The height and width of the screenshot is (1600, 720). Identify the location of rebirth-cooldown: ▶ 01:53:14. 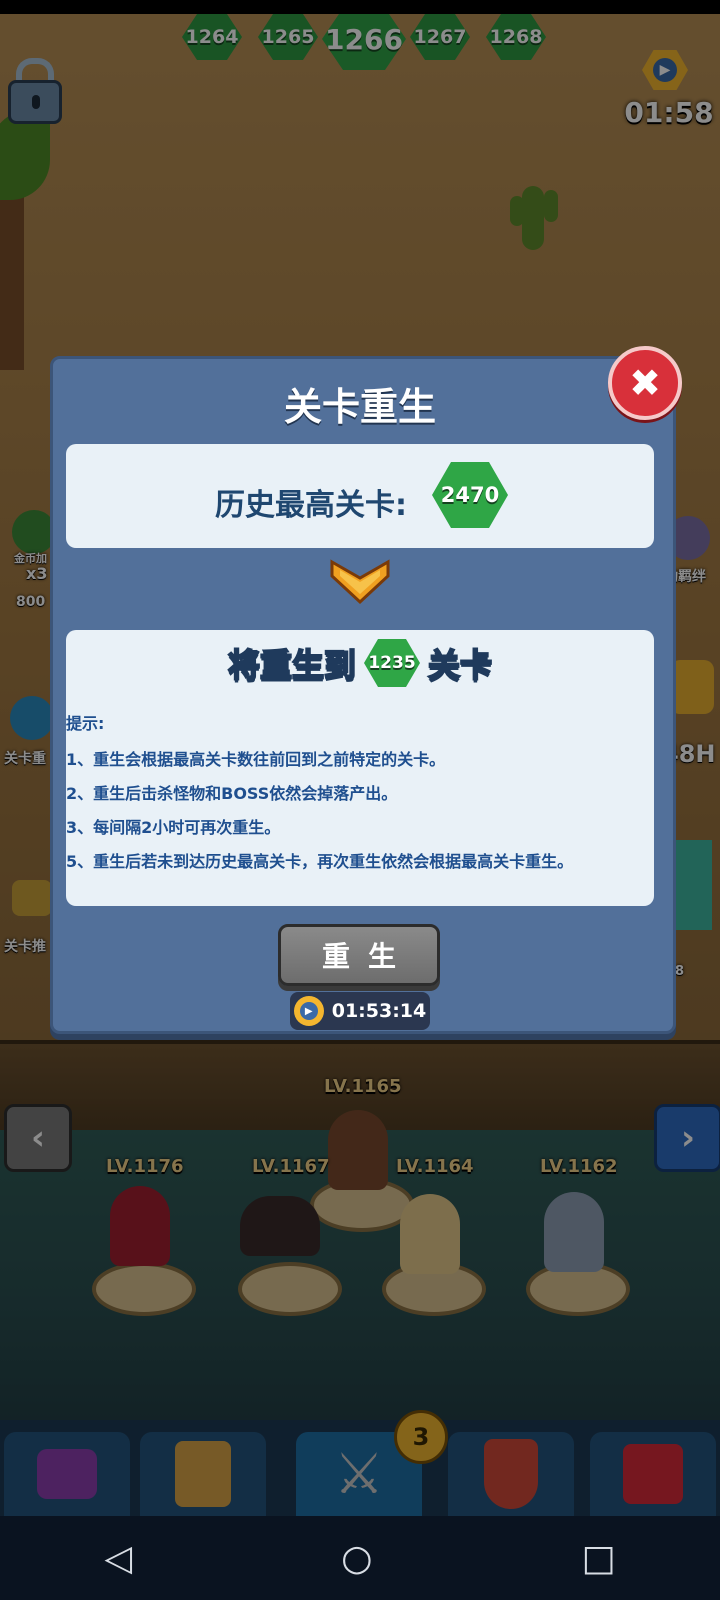
(360, 1011).